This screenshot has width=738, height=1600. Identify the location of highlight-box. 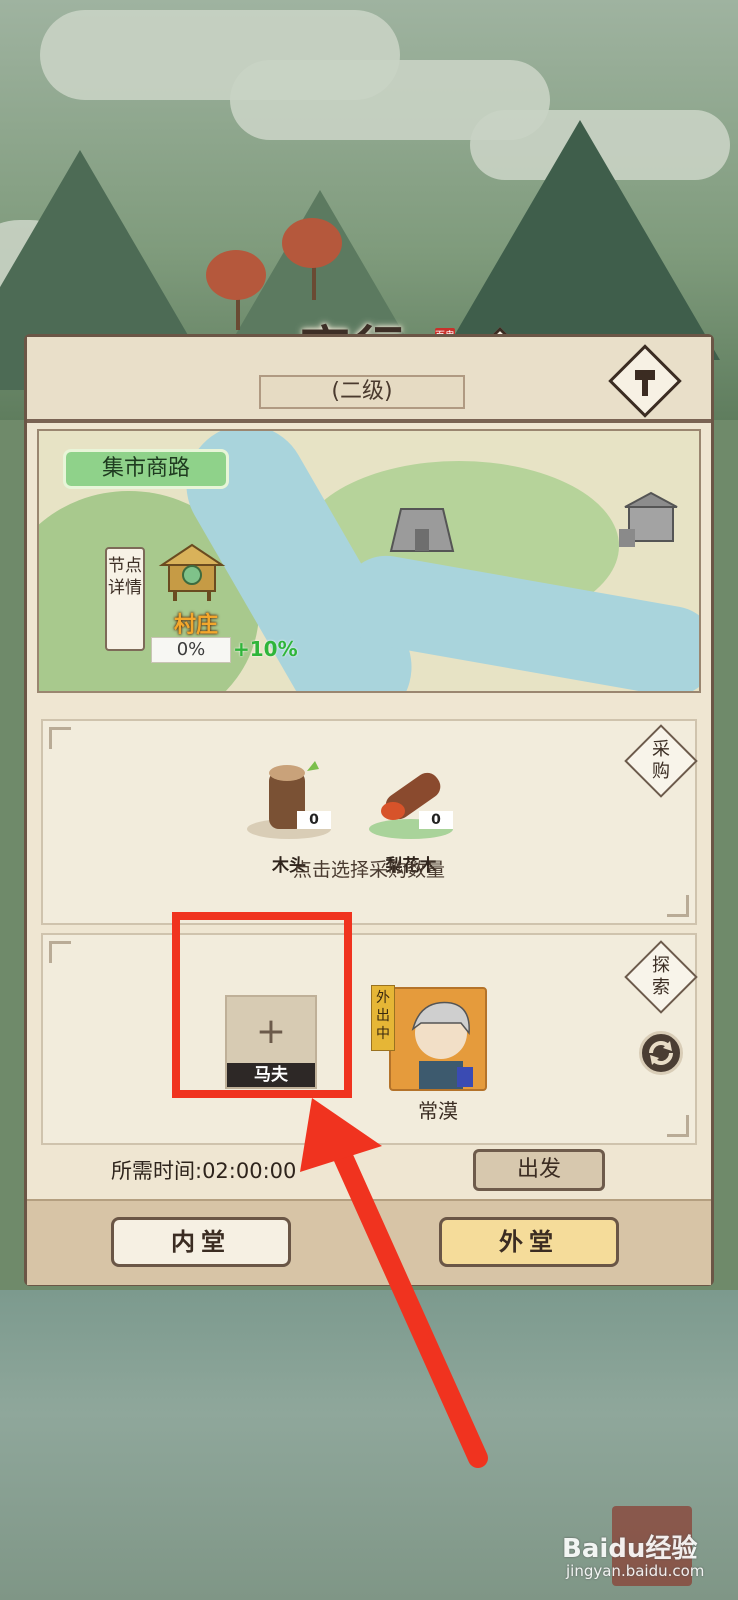
(262, 1005).